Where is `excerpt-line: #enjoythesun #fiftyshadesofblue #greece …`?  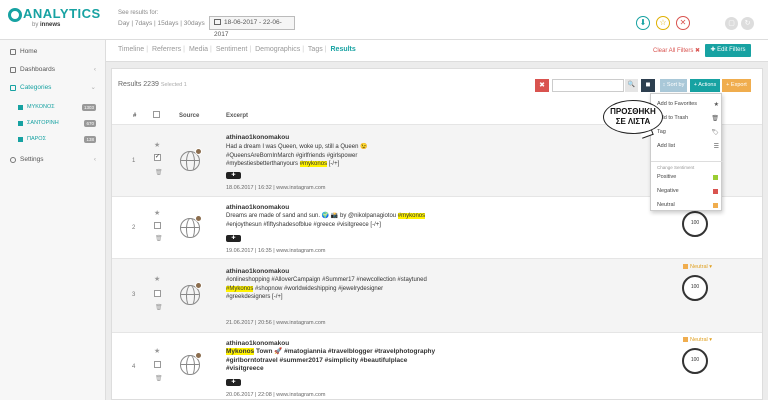
excerpt-line: #enjoythesun #fiftyshadesofblue #greece … is located at coordinates (303, 224).